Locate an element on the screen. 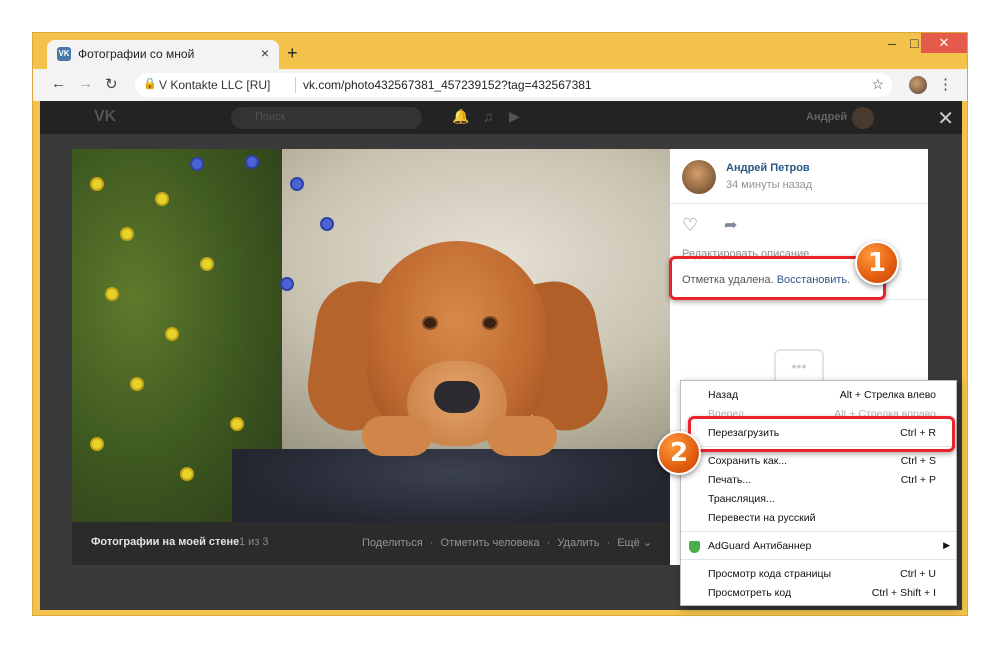 Image resolution: width=1000 pixels, height=649 pixels. highlight-reload-box is located at coordinates (821, 434).